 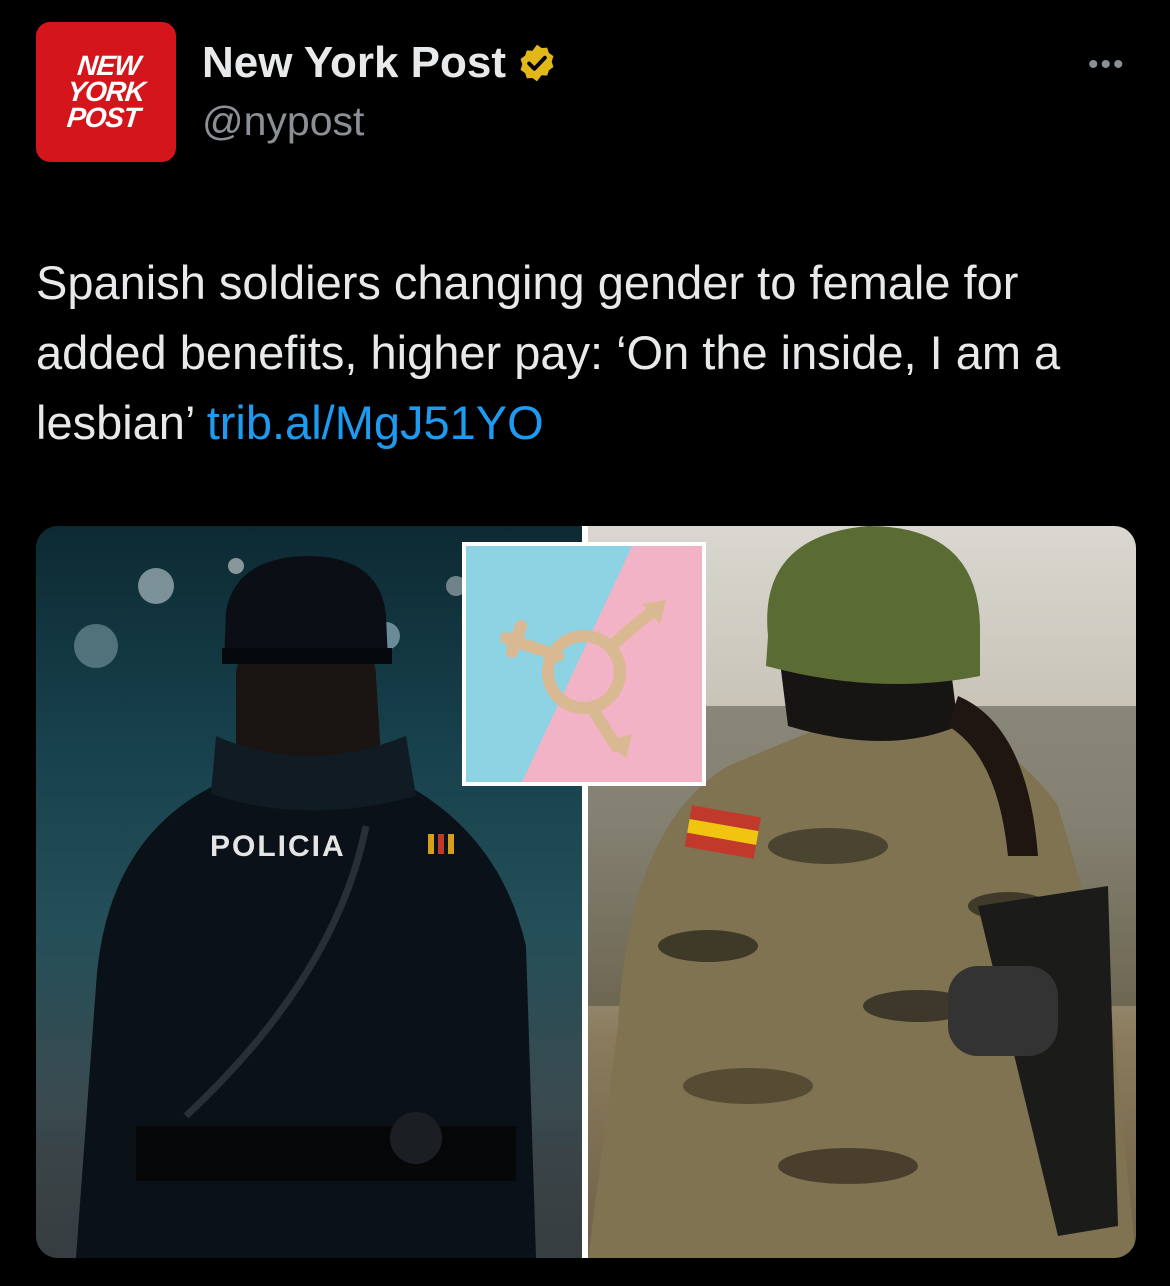 I want to click on more-horizontal-icon: •••, so click(x=1107, y=65).